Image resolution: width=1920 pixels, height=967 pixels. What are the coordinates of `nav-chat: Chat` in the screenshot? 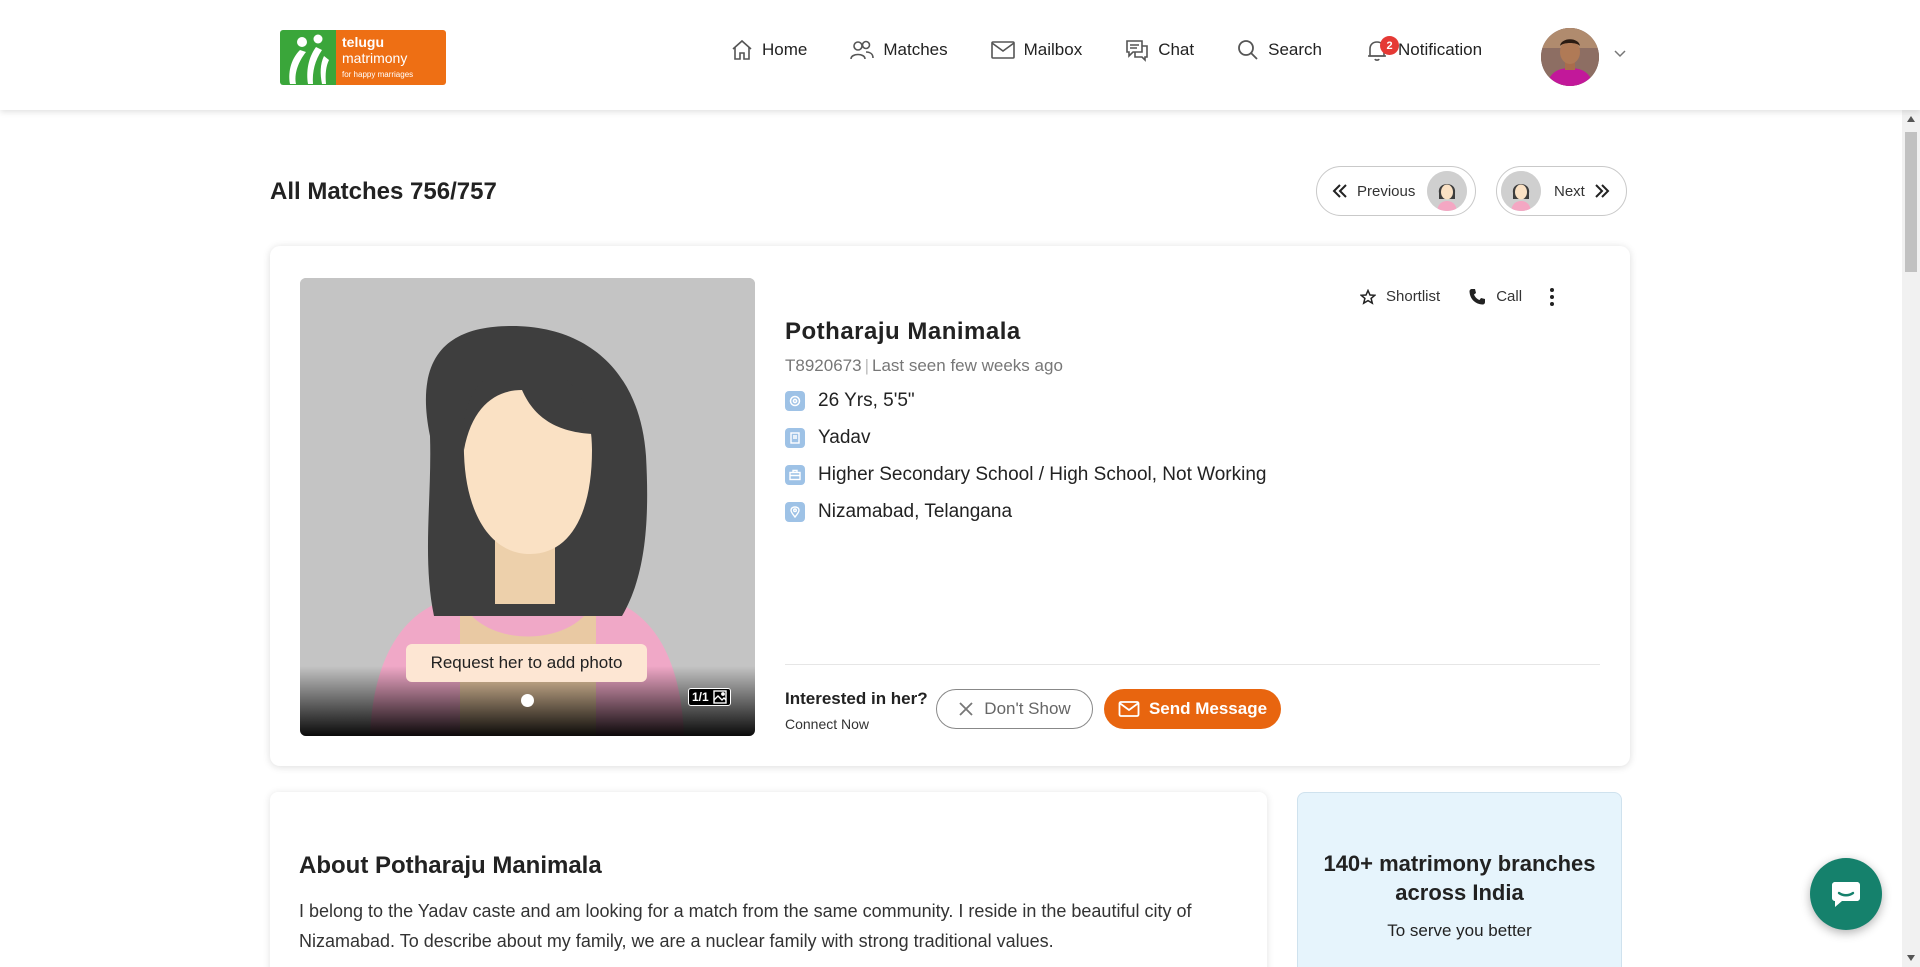 It's located at (1159, 50).